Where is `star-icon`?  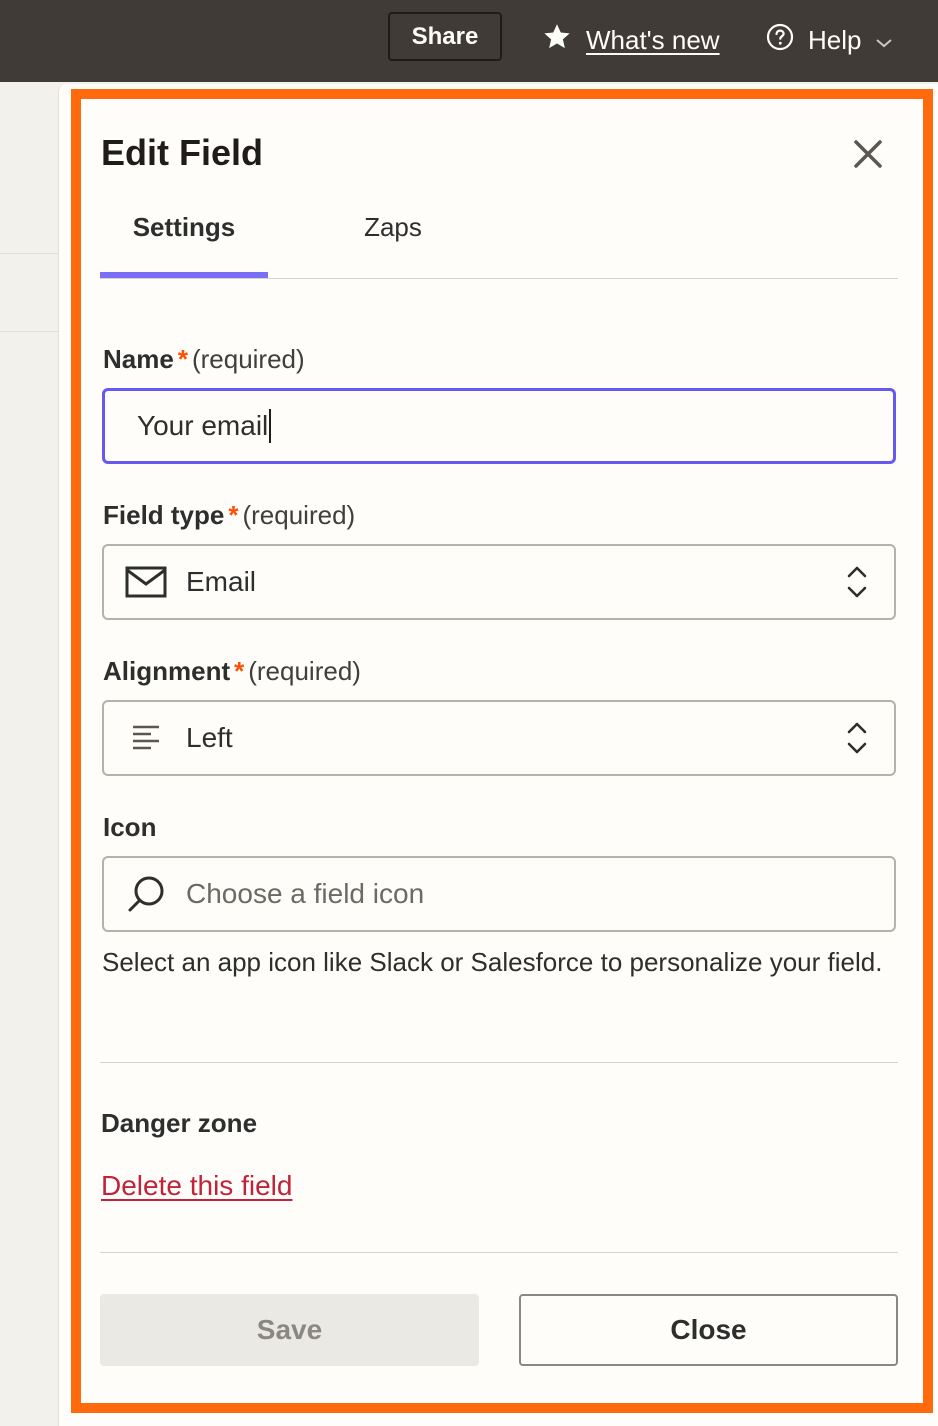 star-icon is located at coordinates (557, 40).